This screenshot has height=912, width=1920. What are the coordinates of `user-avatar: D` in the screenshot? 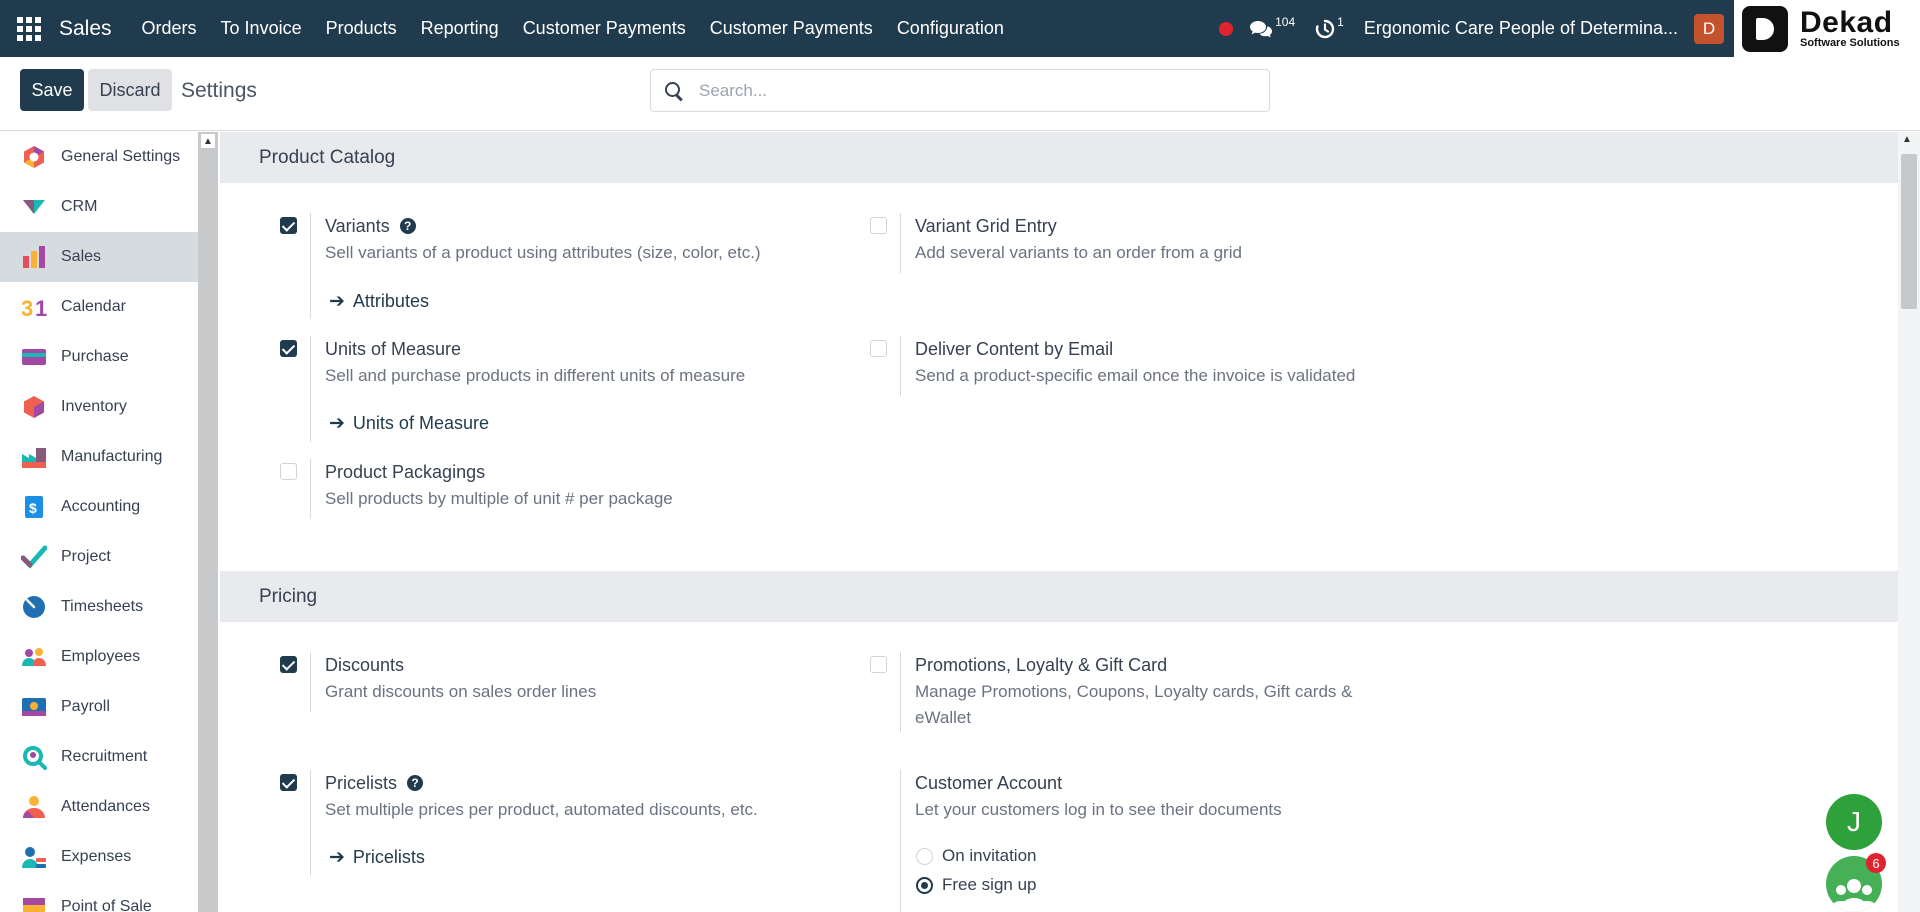 It's located at (1709, 28).